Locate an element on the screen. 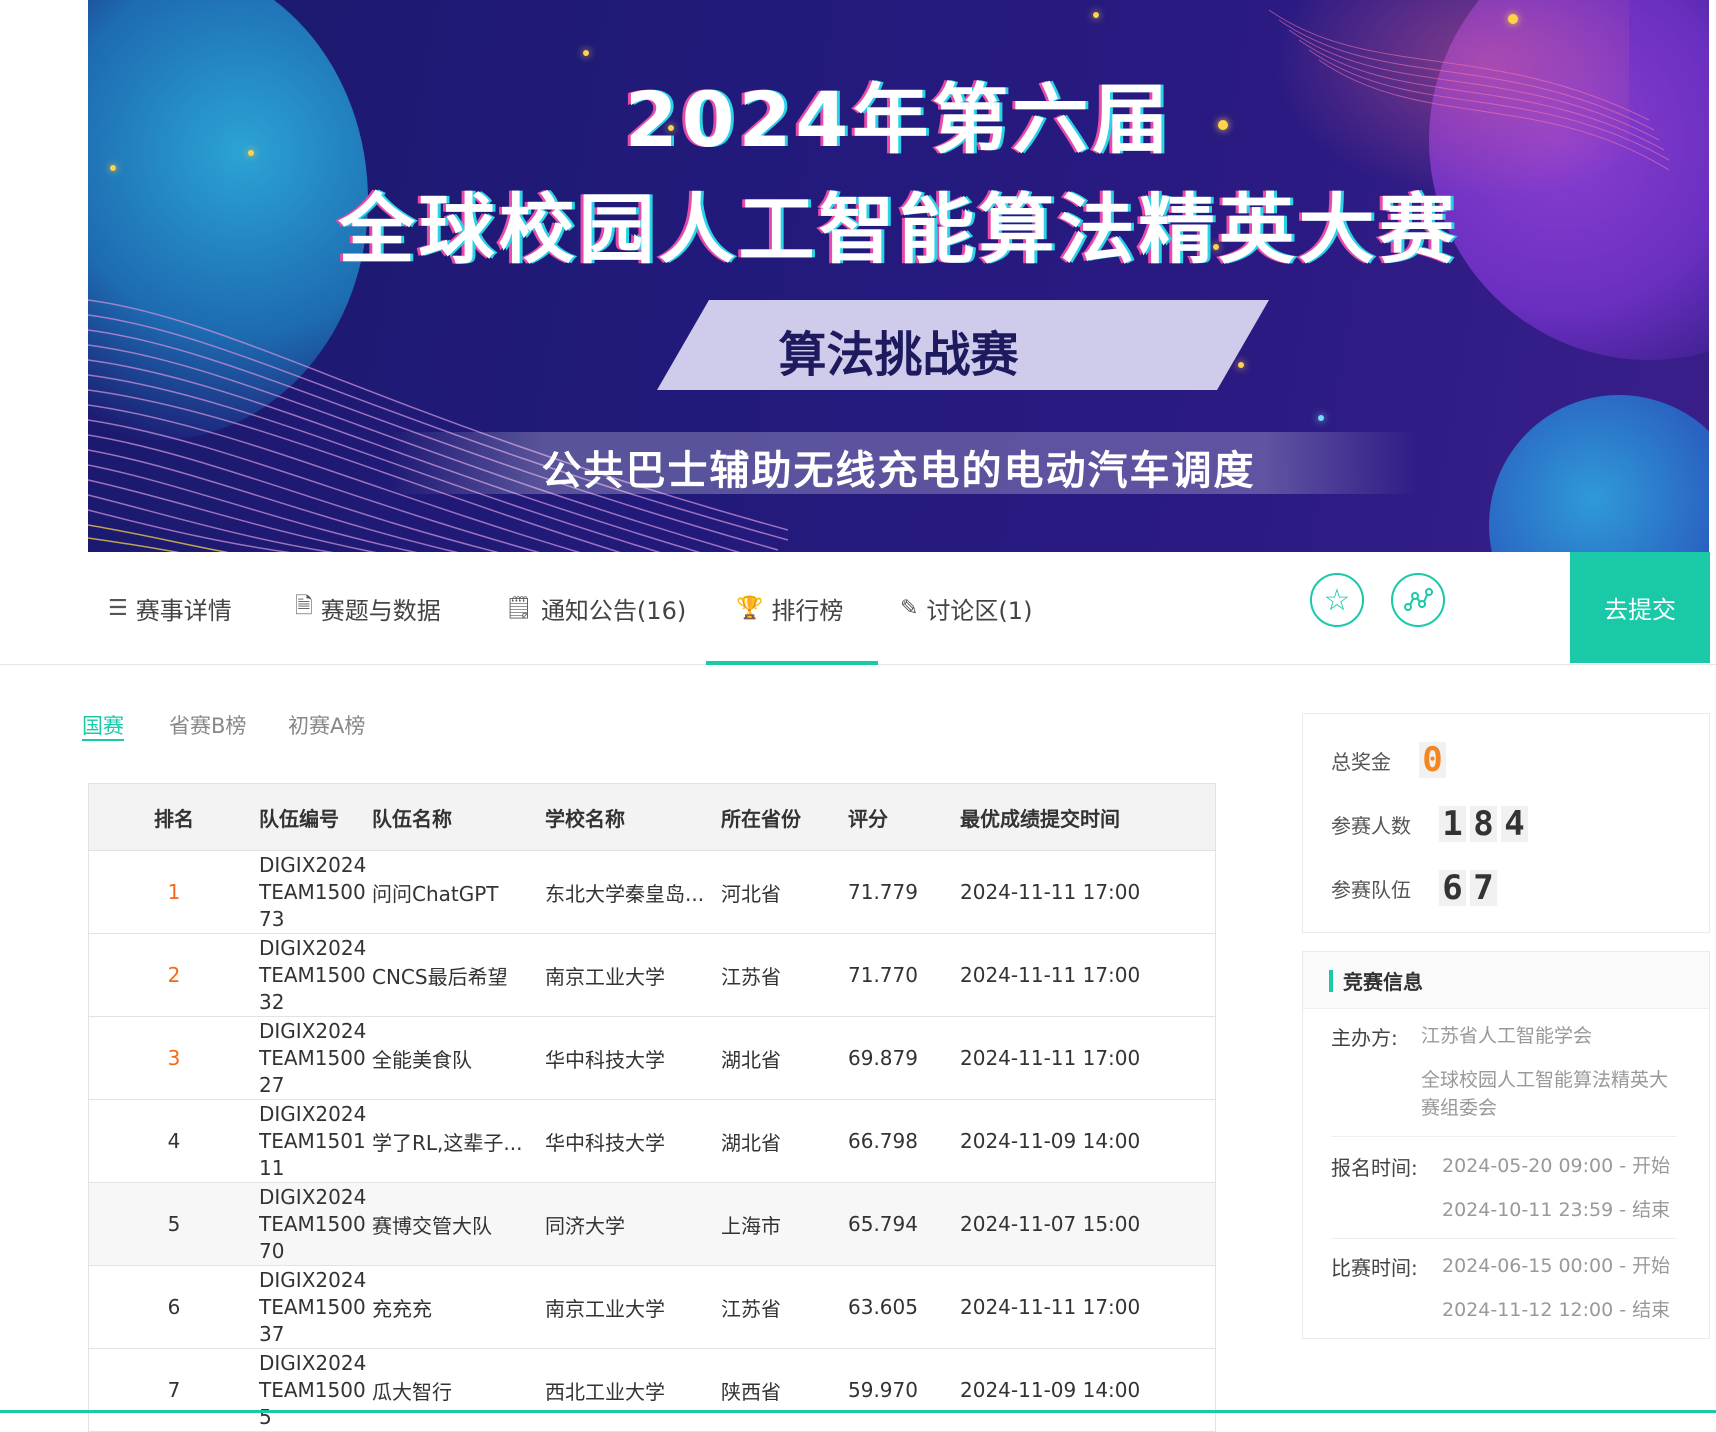 The width and height of the screenshot is (1716, 1432). score-cell: 71.779 is located at coordinates (883, 892).